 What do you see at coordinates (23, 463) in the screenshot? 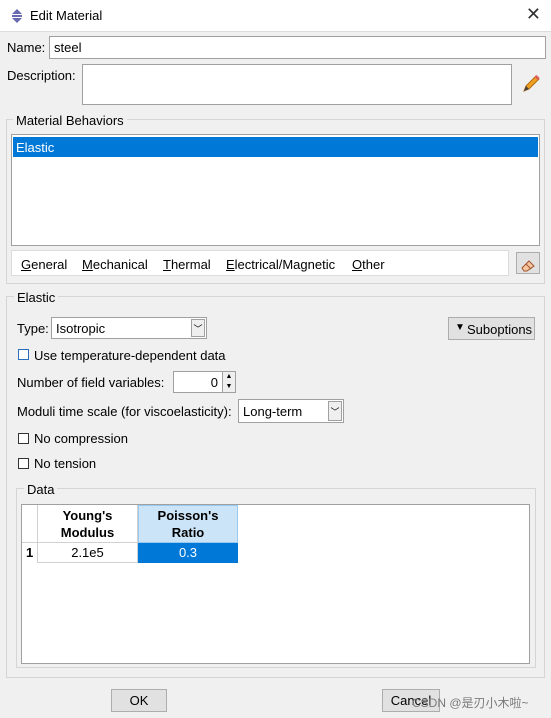
I see `no-tension-checkbox` at bounding box center [23, 463].